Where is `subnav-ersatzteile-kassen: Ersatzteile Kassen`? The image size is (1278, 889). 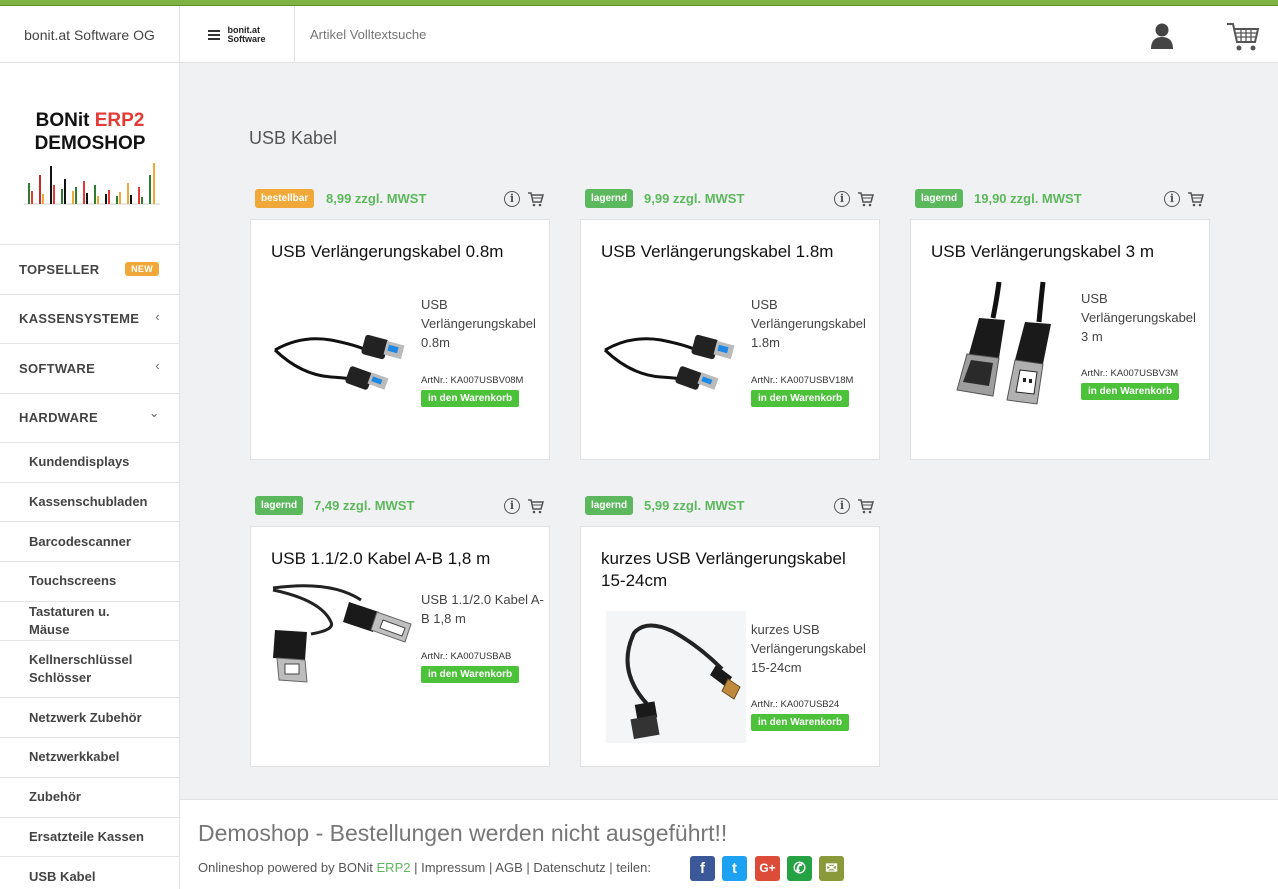
subnav-ersatzteile-kassen: Ersatzteile Kassen is located at coordinates (89, 838).